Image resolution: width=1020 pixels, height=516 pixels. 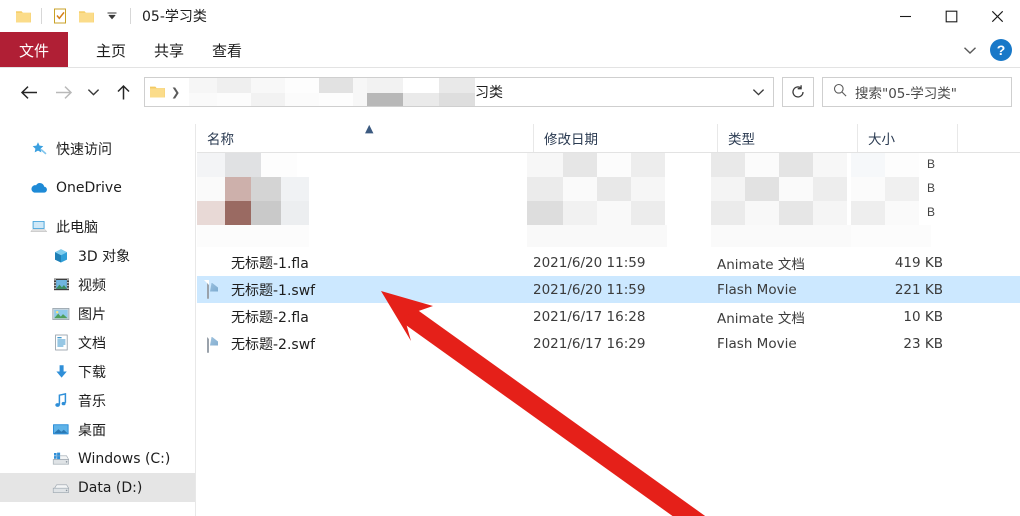 I want to click on sidebar-item-label: 桌面, so click(x=92, y=430).